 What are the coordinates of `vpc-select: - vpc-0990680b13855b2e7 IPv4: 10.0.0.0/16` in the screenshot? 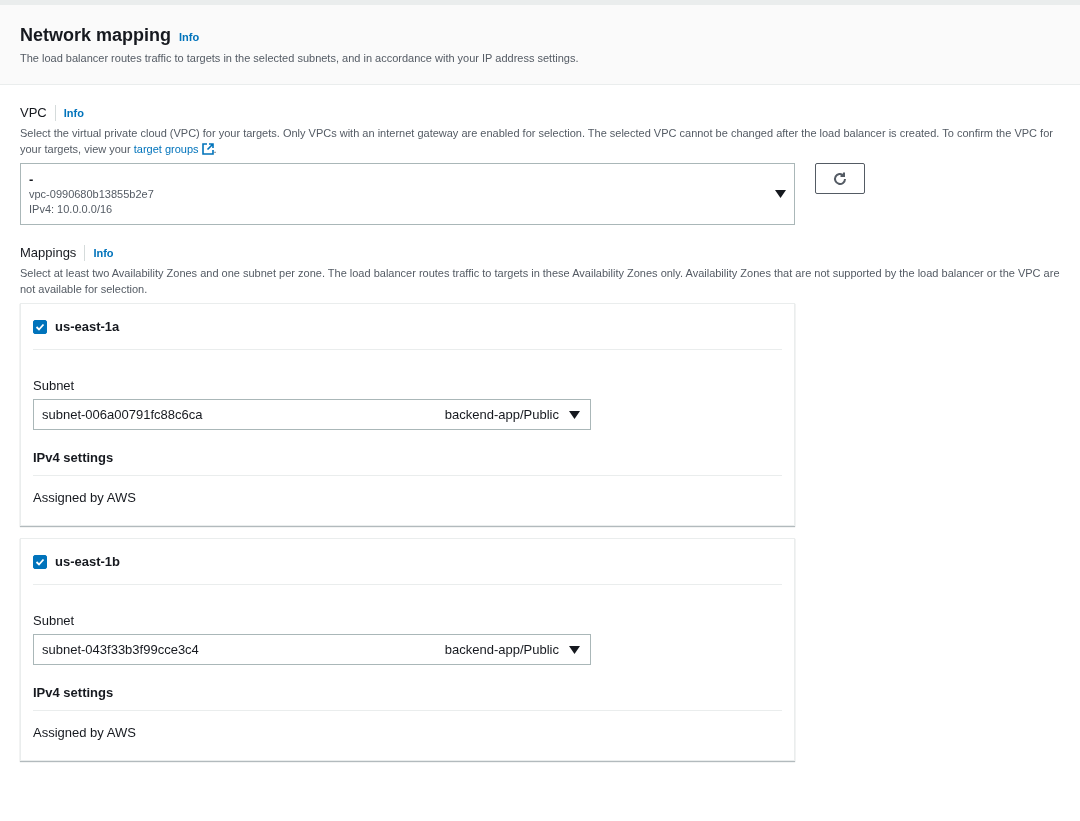 It's located at (407, 194).